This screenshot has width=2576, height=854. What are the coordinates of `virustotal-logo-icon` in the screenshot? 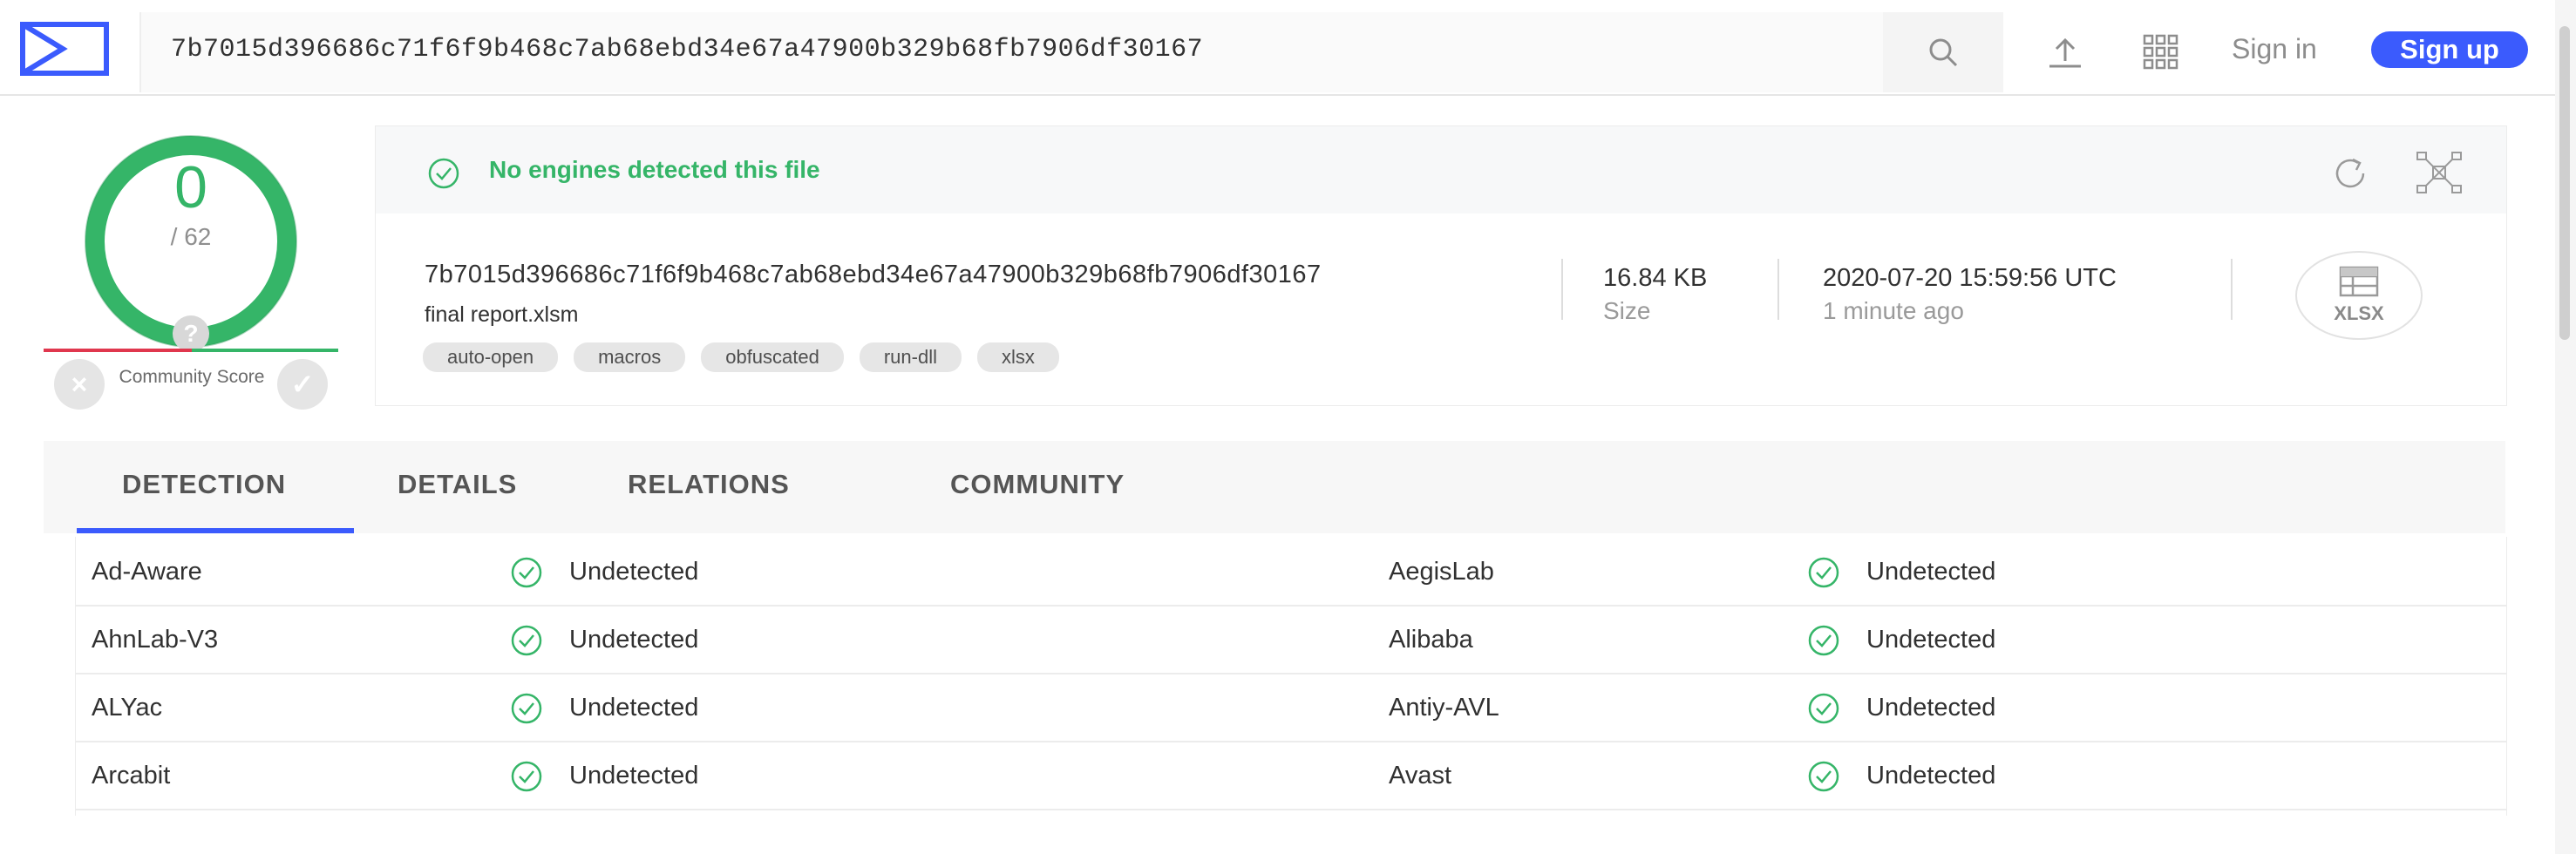 It's located at (64, 49).